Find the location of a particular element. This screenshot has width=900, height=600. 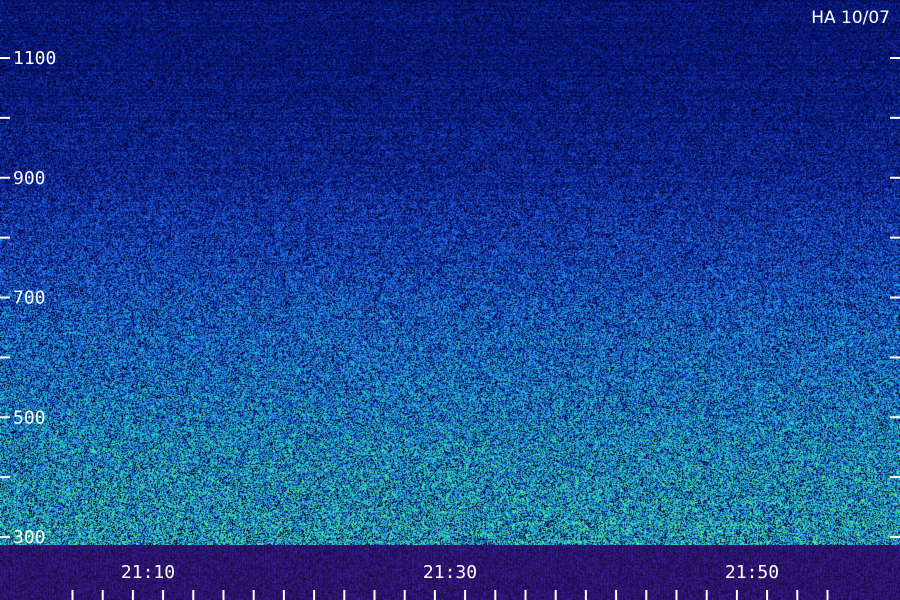

y-tick-label: 300 is located at coordinates (29, 537).